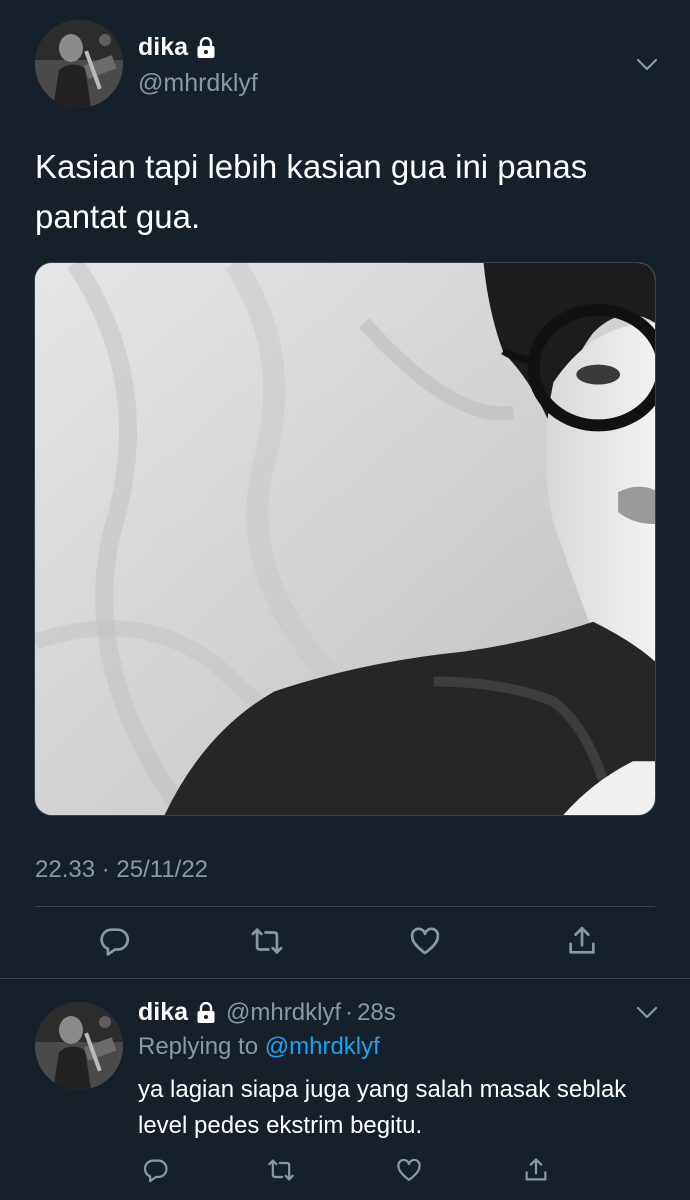 Image resolution: width=690 pixels, height=1200 pixels. I want to click on replying-to-line: Replying to @mhrdklyf, so click(259, 1047).